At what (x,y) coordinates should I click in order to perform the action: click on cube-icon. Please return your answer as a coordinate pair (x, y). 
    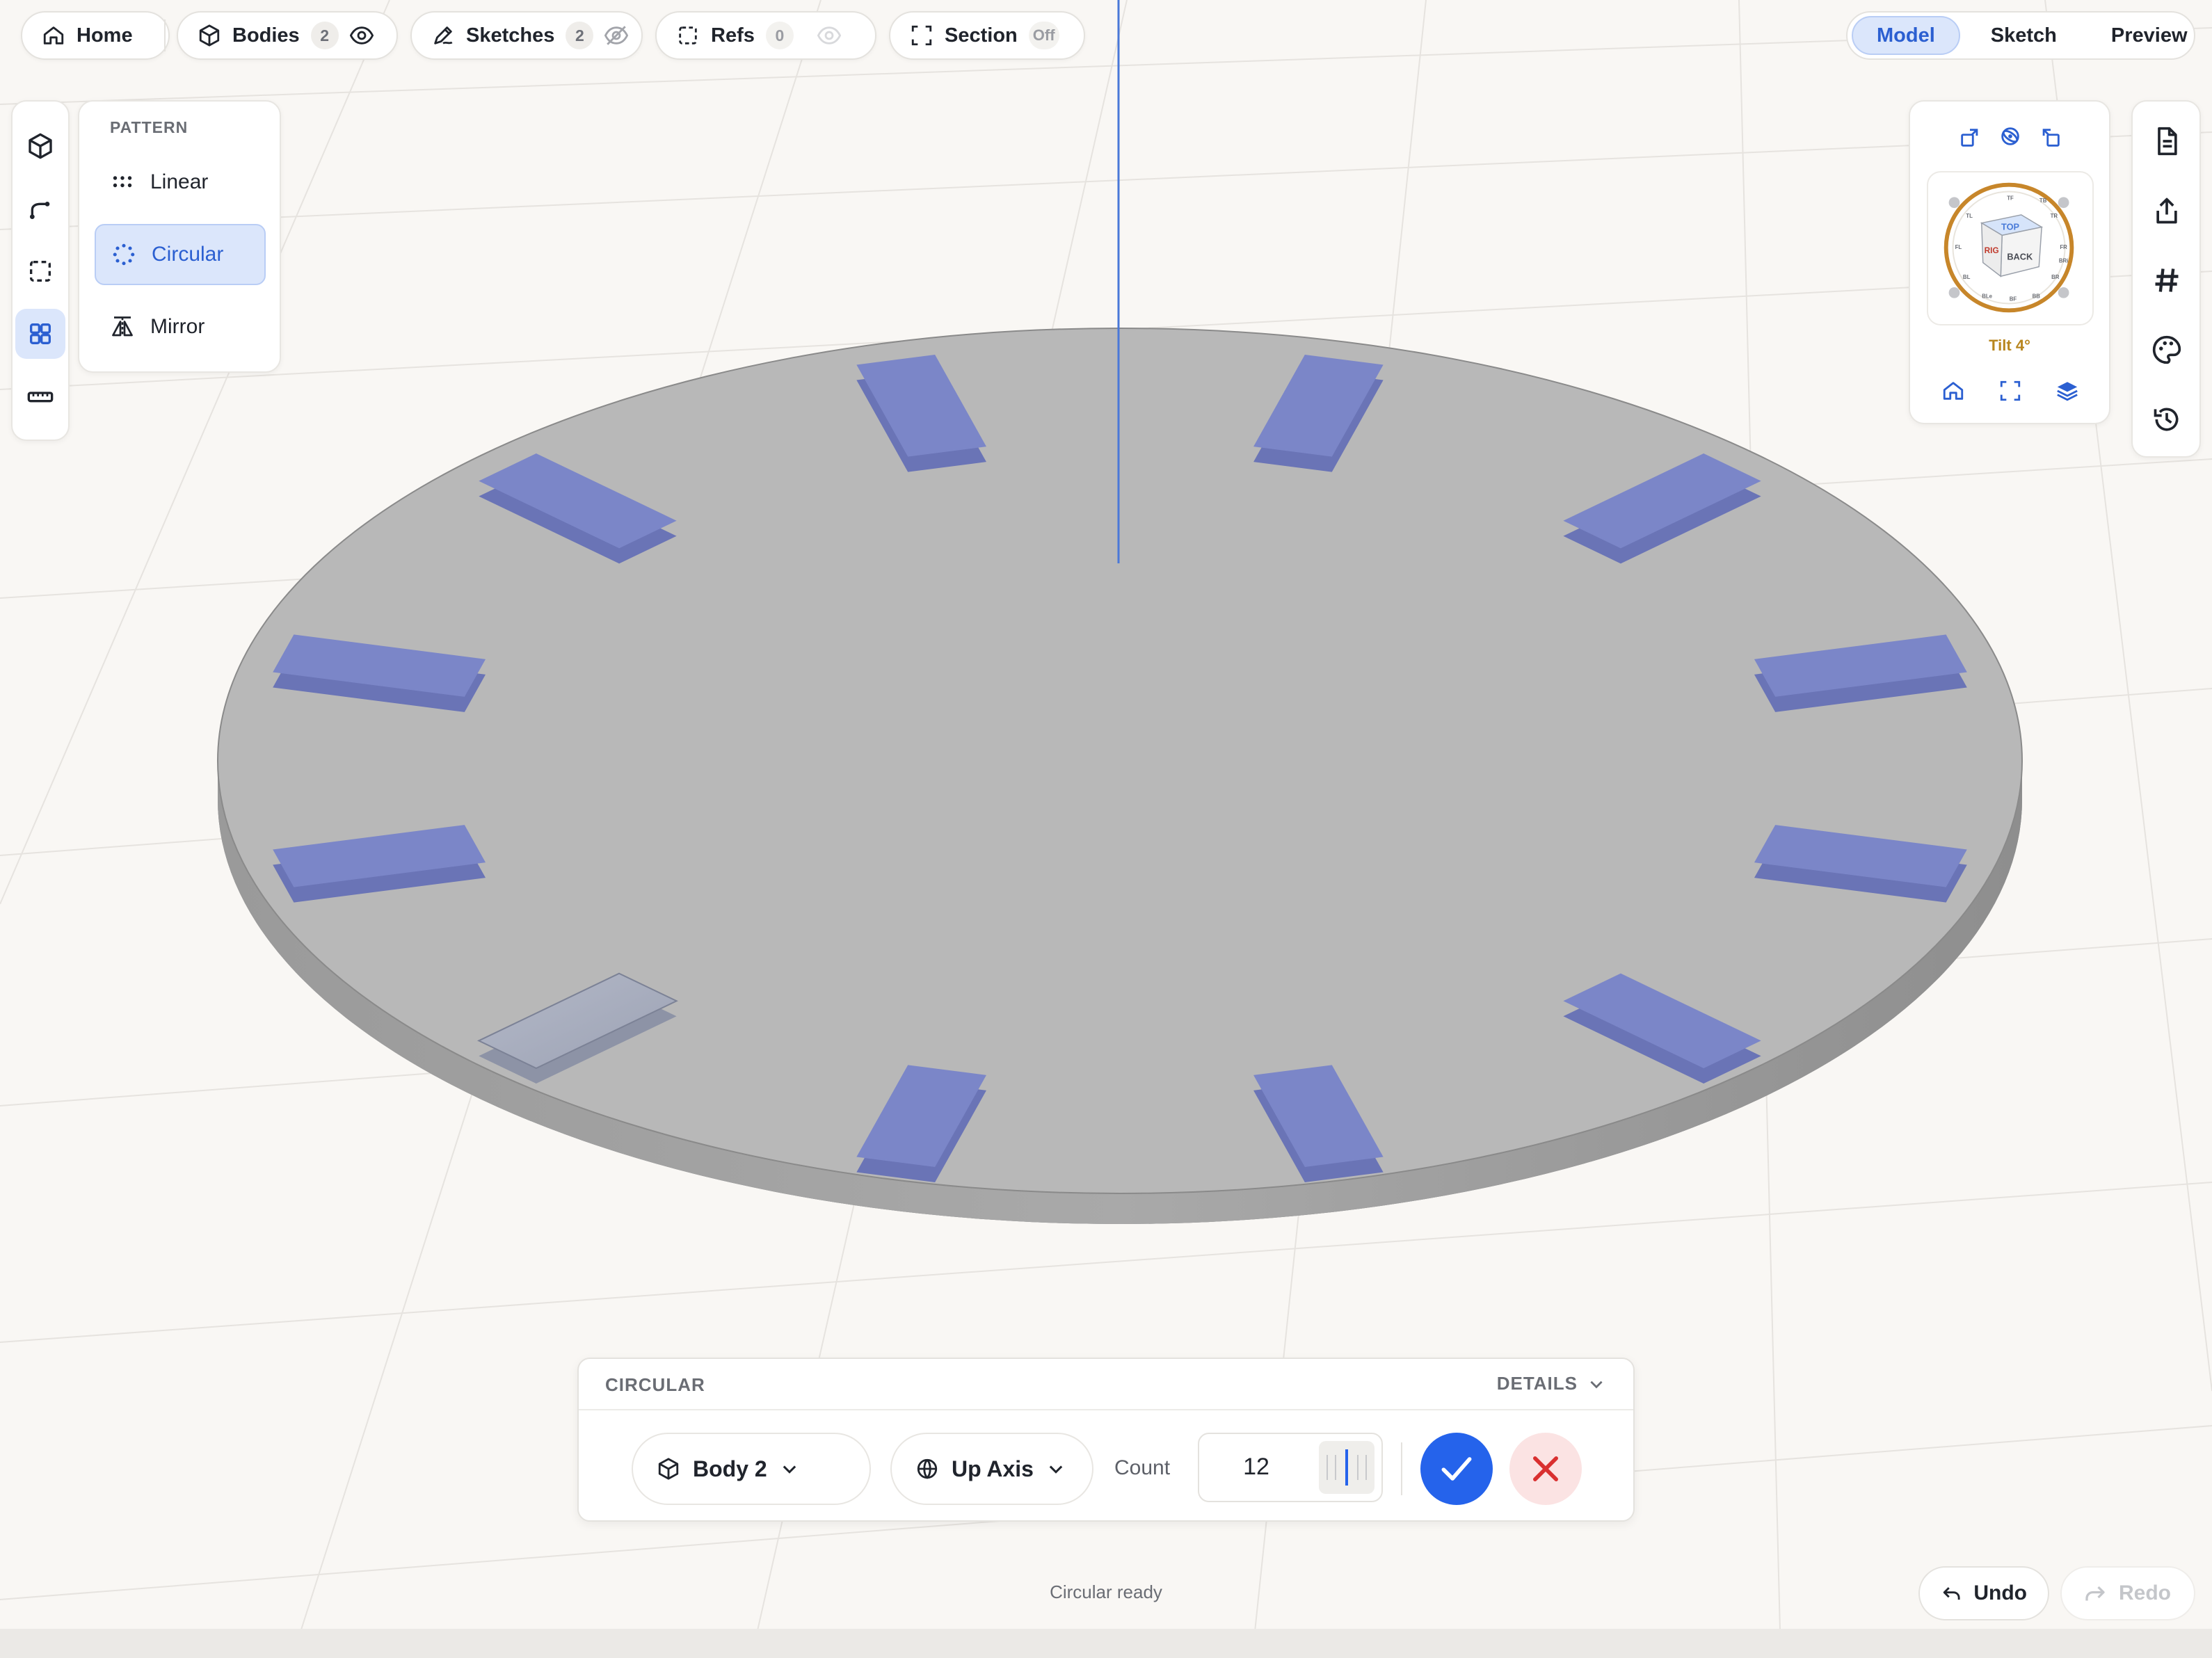
    Looking at the image, I should click on (209, 35).